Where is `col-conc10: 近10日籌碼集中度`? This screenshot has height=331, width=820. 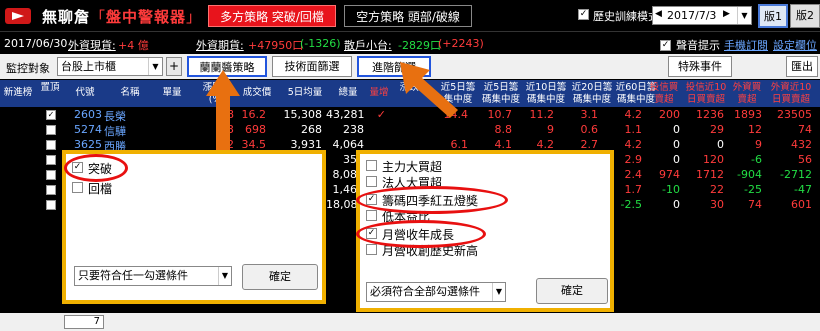
col-conc10: 近10日籌碼集中度 is located at coordinates (546, 93).